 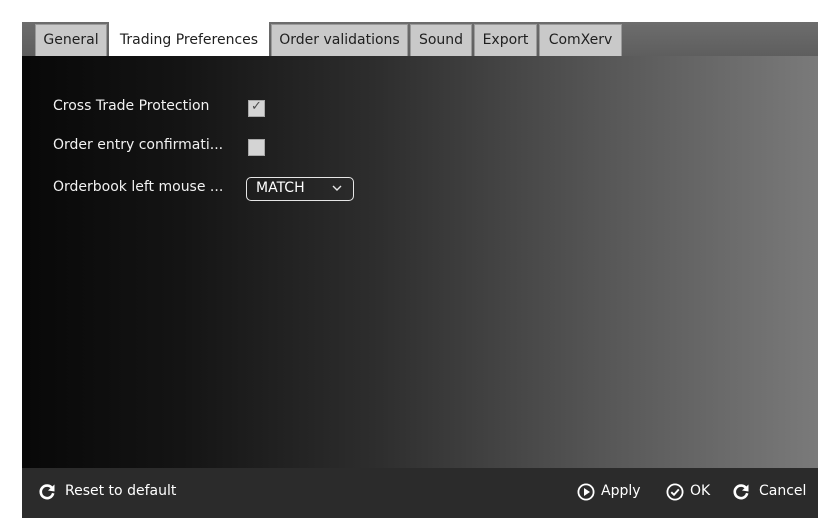 What do you see at coordinates (189, 40) in the screenshot?
I see `tab-trading-preferences: Trading Preferences` at bounding box center [189, 40].